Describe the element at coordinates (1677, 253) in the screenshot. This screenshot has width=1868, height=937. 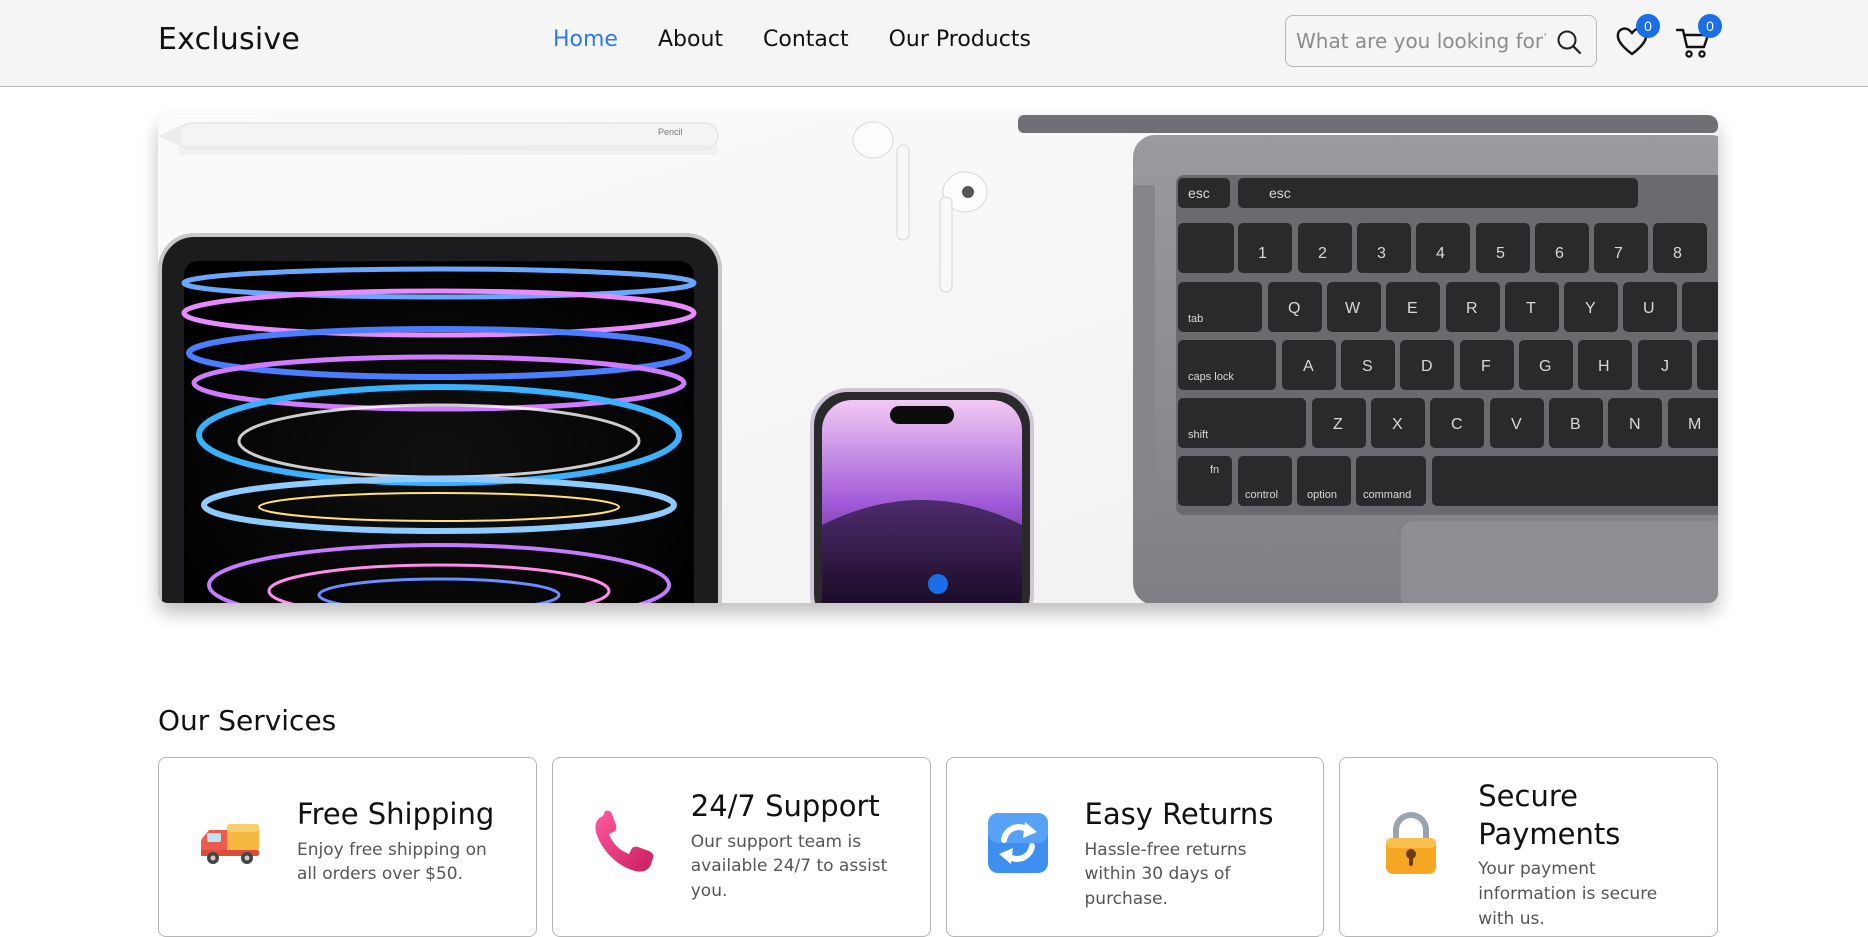
I see `svg-text: 8` at that location.